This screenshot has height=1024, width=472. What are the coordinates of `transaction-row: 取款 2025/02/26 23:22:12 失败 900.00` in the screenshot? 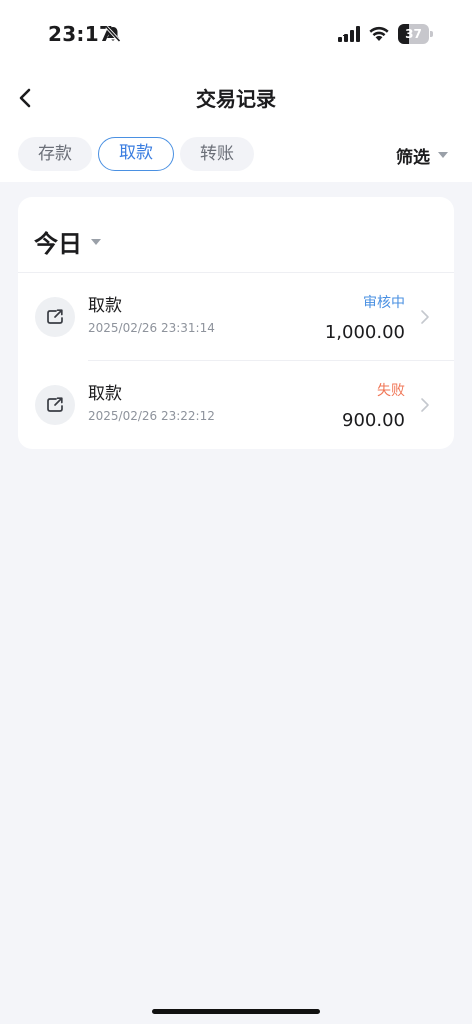 It's located at (236, 405).